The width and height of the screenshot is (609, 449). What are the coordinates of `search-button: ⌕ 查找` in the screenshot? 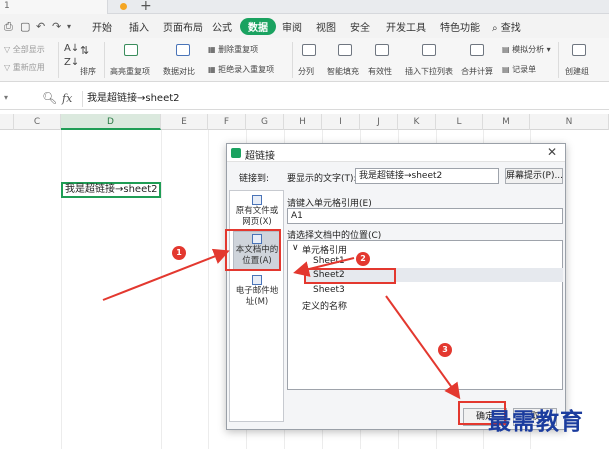 It's located at (506, 26).